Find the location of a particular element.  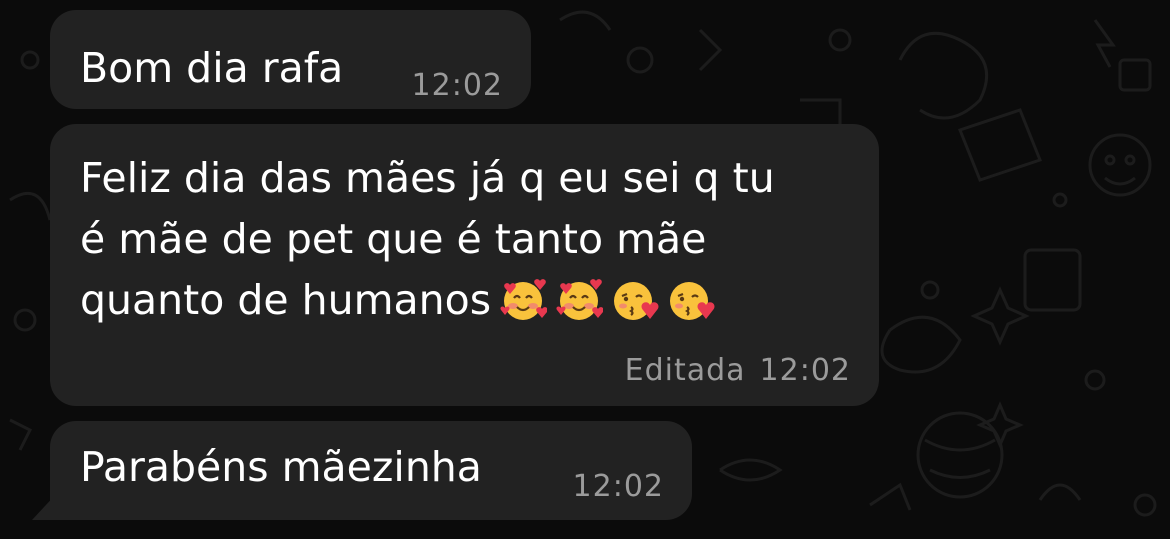

message-text-line-with-emojis: quanto de humanos is located at coordinates (475, 300).